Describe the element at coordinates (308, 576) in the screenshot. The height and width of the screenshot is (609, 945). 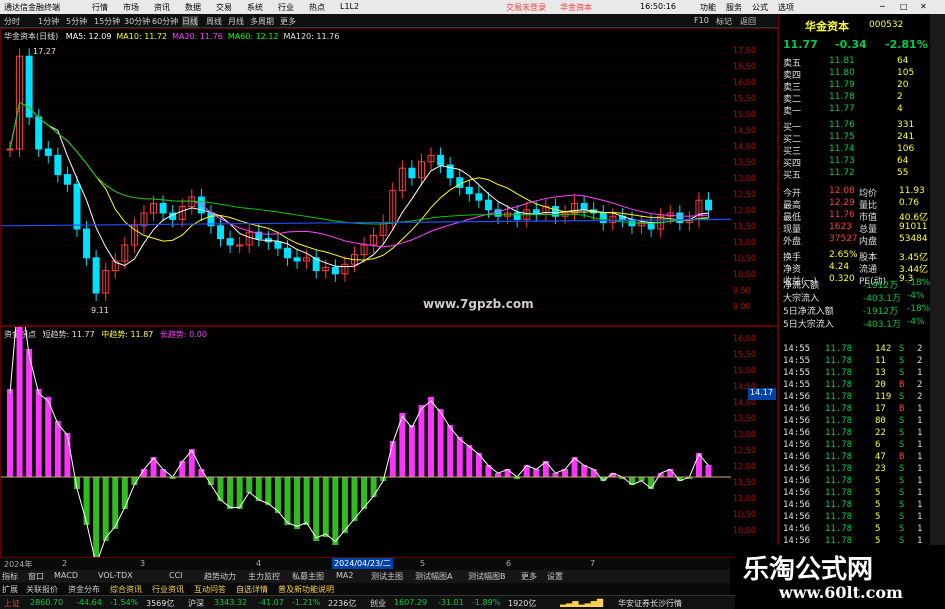
I see `tab-7: 私募主图` at that location.